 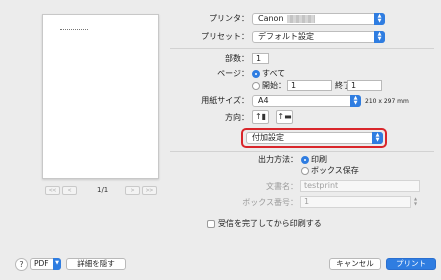 I want to click on first-page-button: <<, so click(x=52, y=190).